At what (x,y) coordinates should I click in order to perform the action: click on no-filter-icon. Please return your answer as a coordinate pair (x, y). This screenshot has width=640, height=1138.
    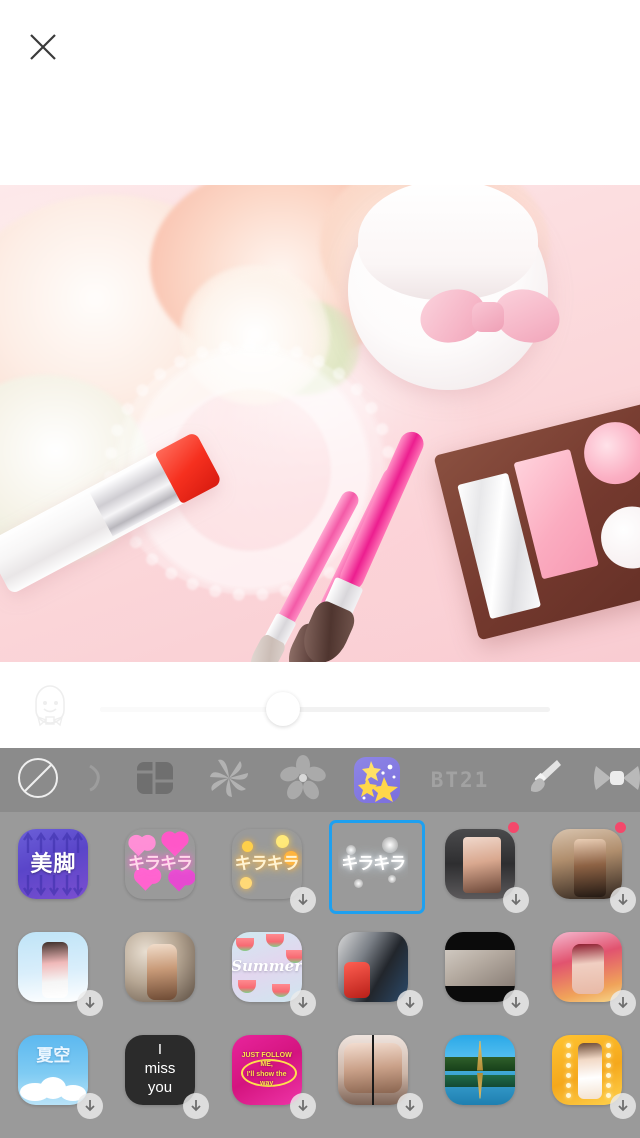
    Looking at the image, I should click on (38, 780).